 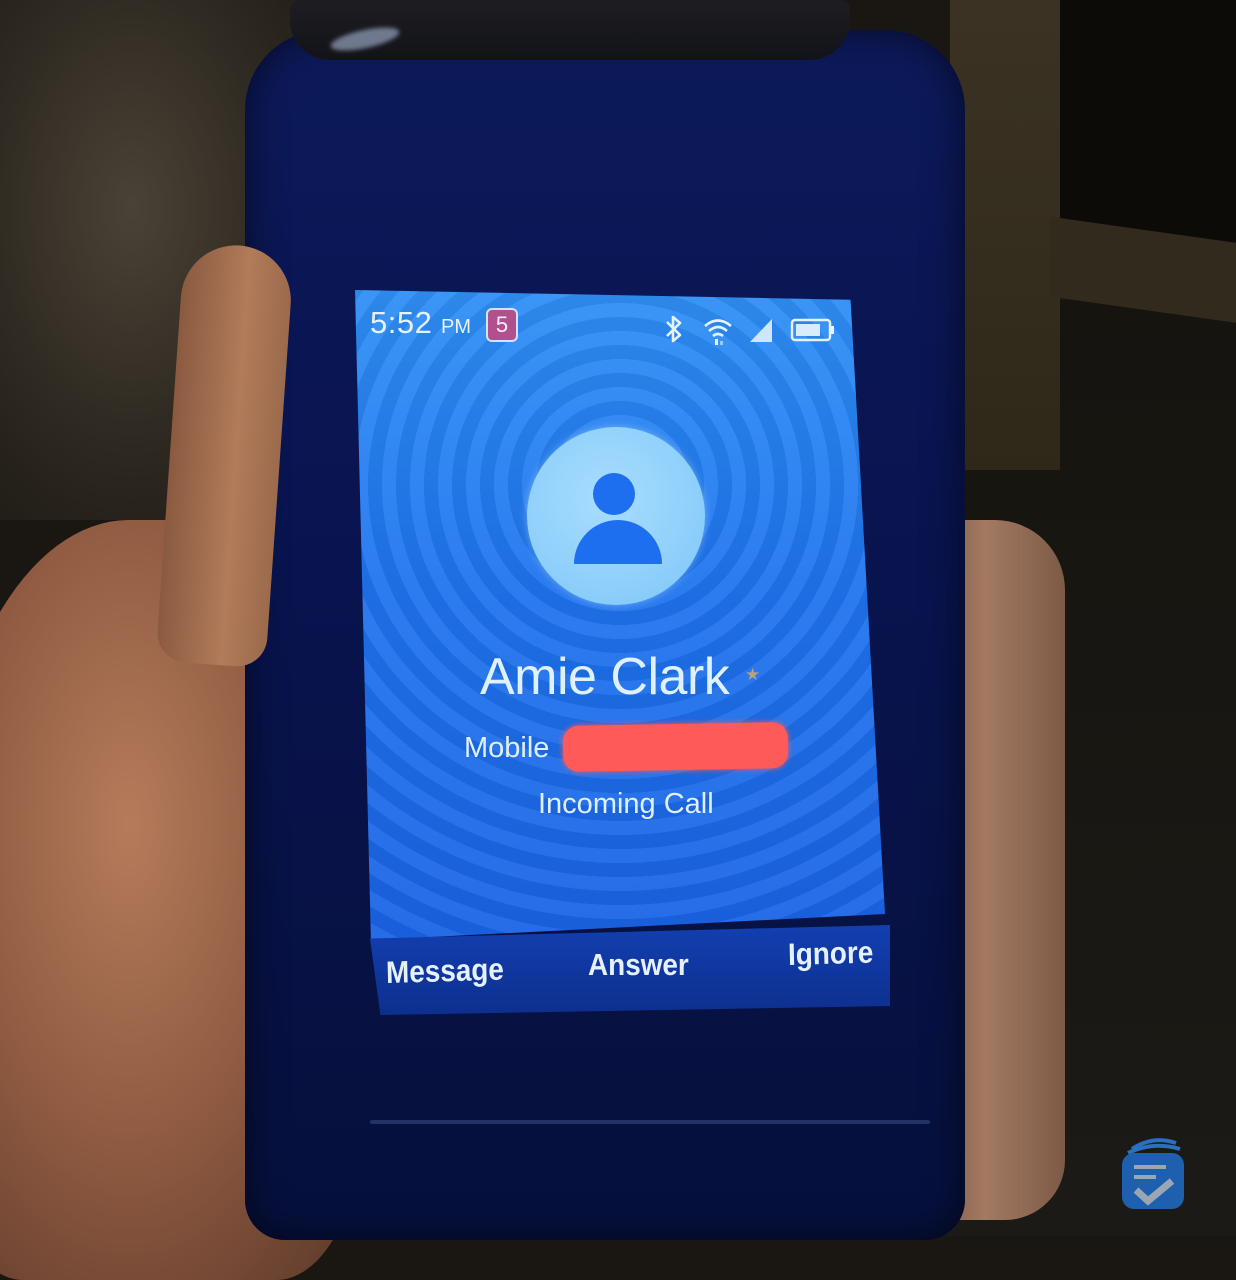 I want to click on checklist-logo-icon, so click(x=1153, y=1173).